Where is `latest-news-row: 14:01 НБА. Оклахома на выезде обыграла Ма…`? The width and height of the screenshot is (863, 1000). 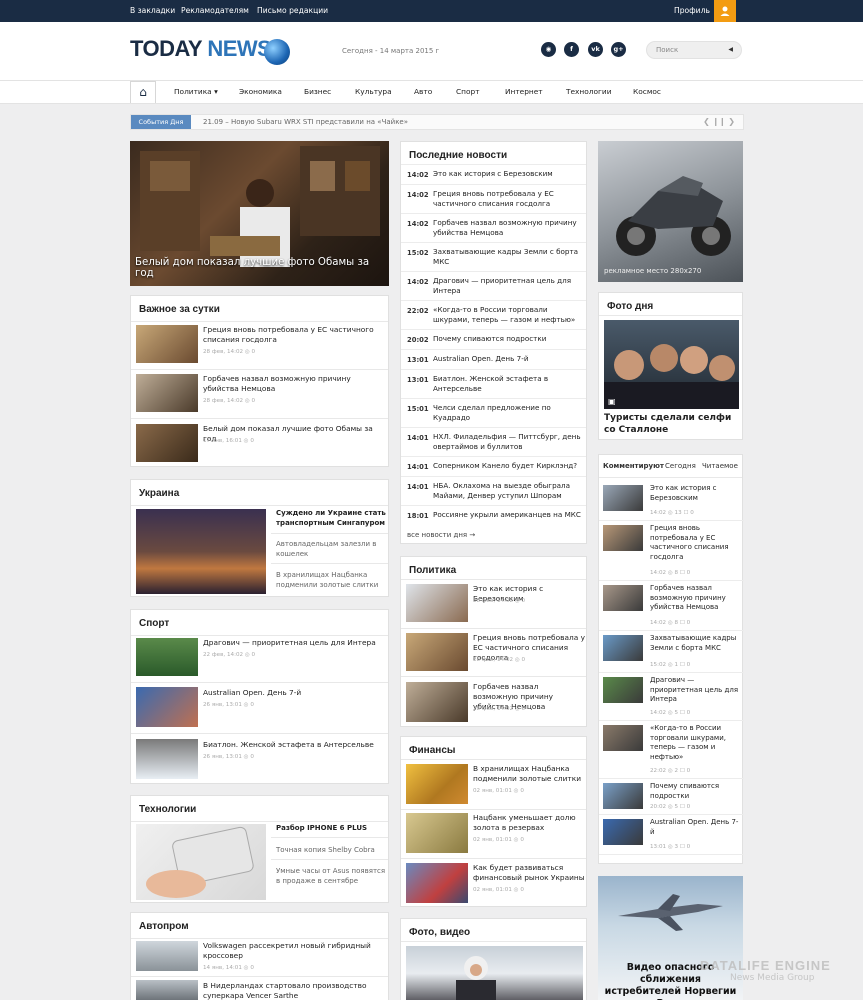
latest-news-row: 14:01 НБА. Оклахома на выезде обыграла Ма… is located at coordinates (493, 490).